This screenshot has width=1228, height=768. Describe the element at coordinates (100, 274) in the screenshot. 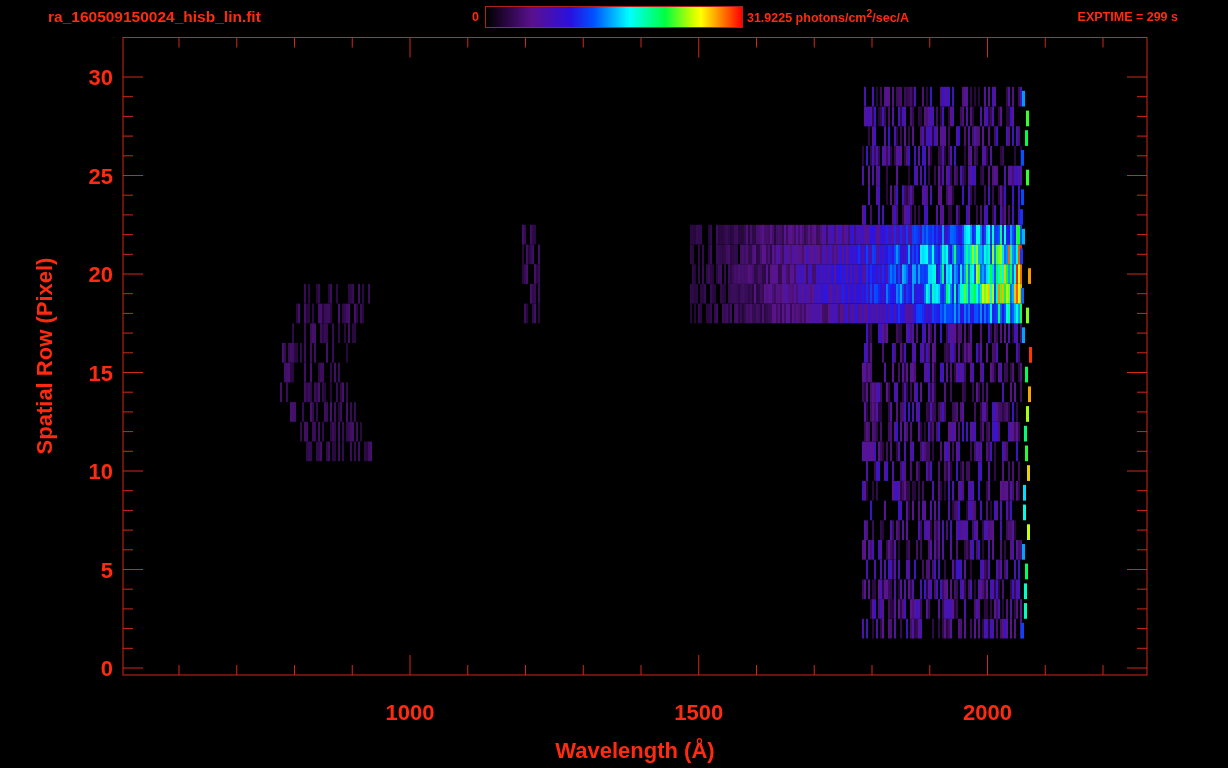

I see `y-tick-label: 20` at that location.